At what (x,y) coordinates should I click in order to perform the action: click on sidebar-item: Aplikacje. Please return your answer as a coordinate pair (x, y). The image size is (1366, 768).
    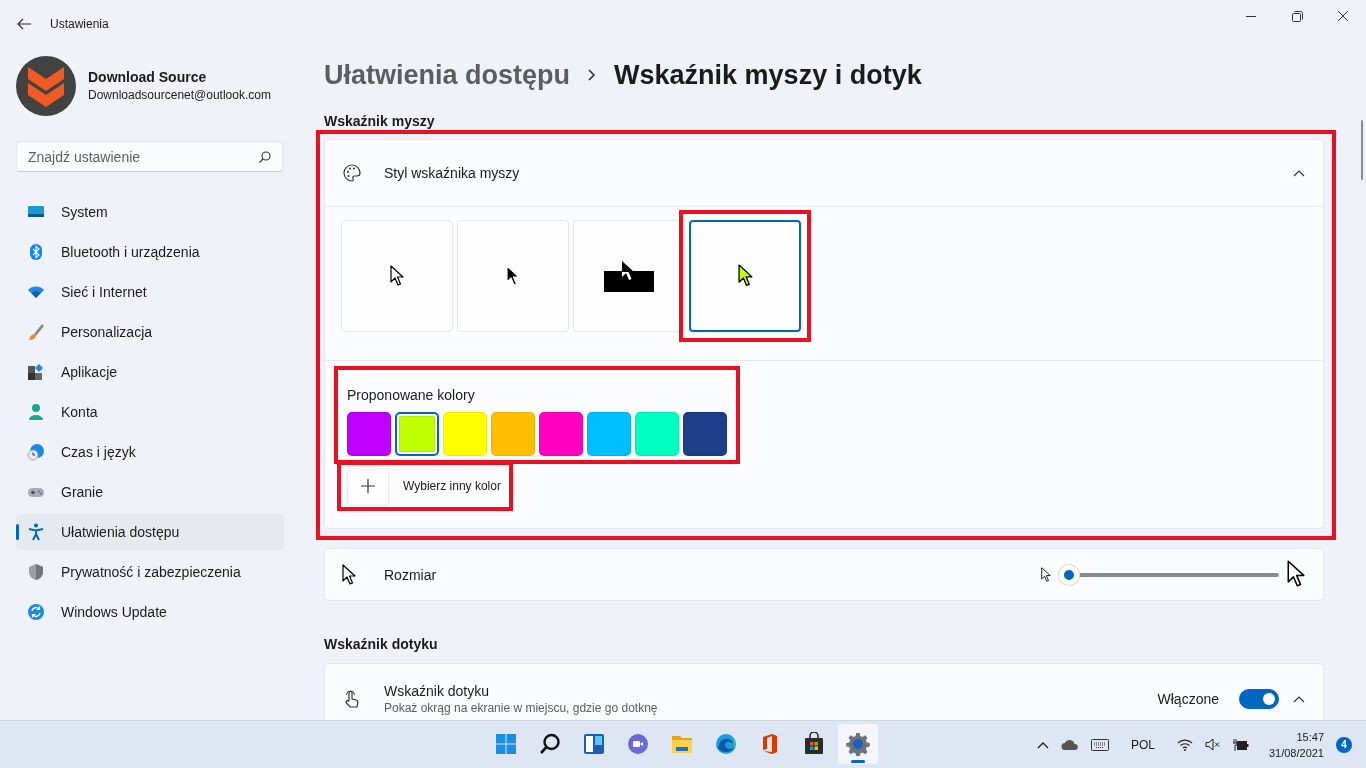
    Looking at the image, I should click on (150, 372).